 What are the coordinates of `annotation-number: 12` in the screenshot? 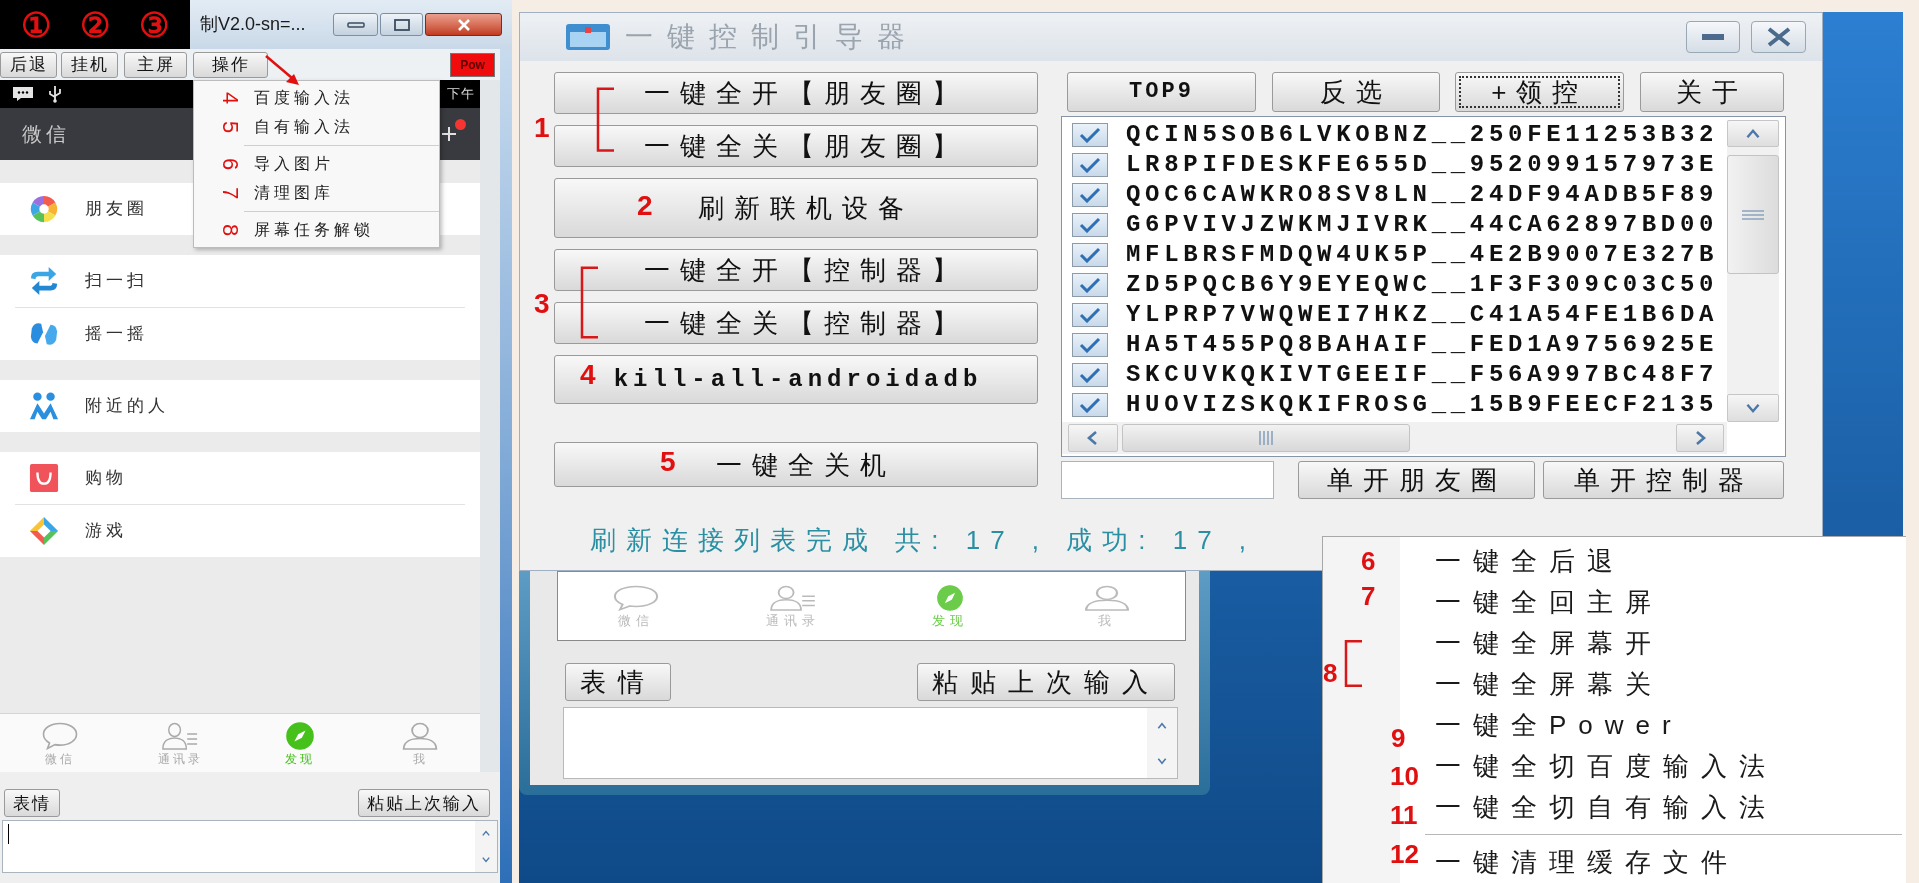 It's located at (1404, 854).